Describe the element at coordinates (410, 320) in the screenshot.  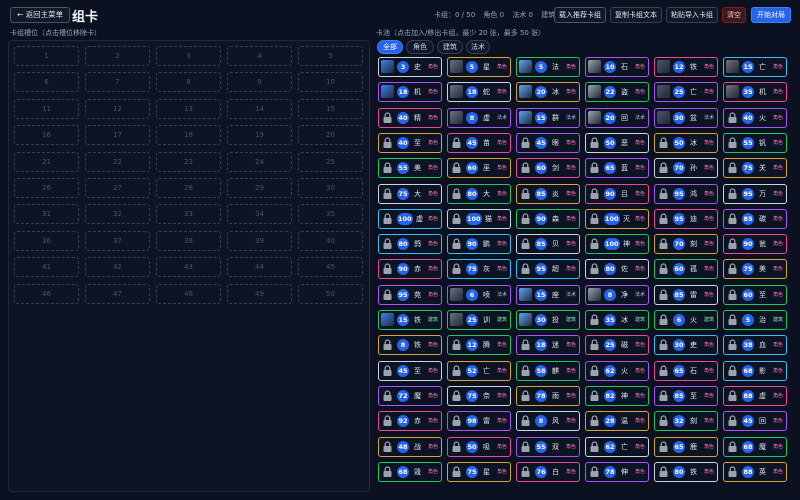
I see `pool-card: 15 铁建筑` at that location.